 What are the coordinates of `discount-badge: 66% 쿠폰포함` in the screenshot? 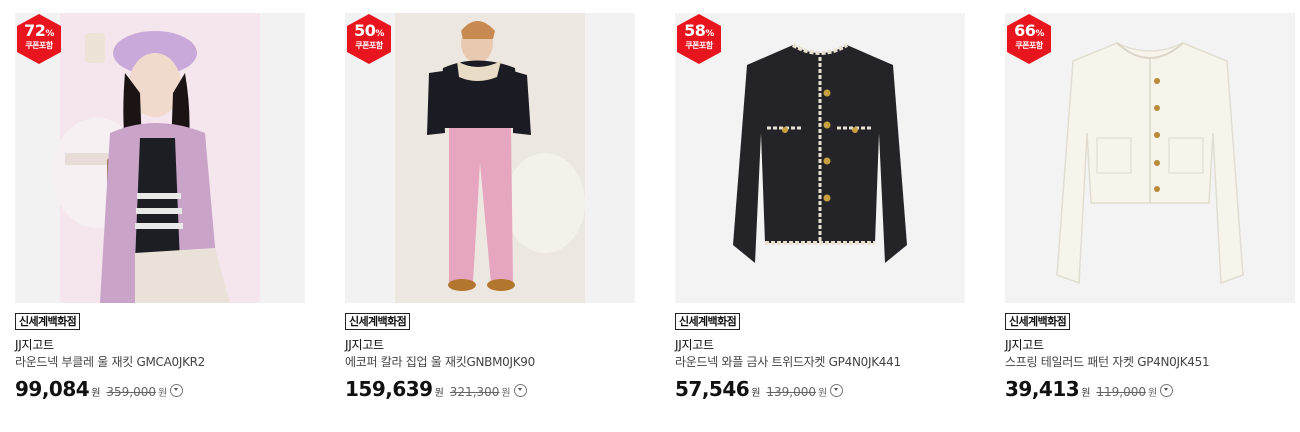 It's located at (1029, 39).